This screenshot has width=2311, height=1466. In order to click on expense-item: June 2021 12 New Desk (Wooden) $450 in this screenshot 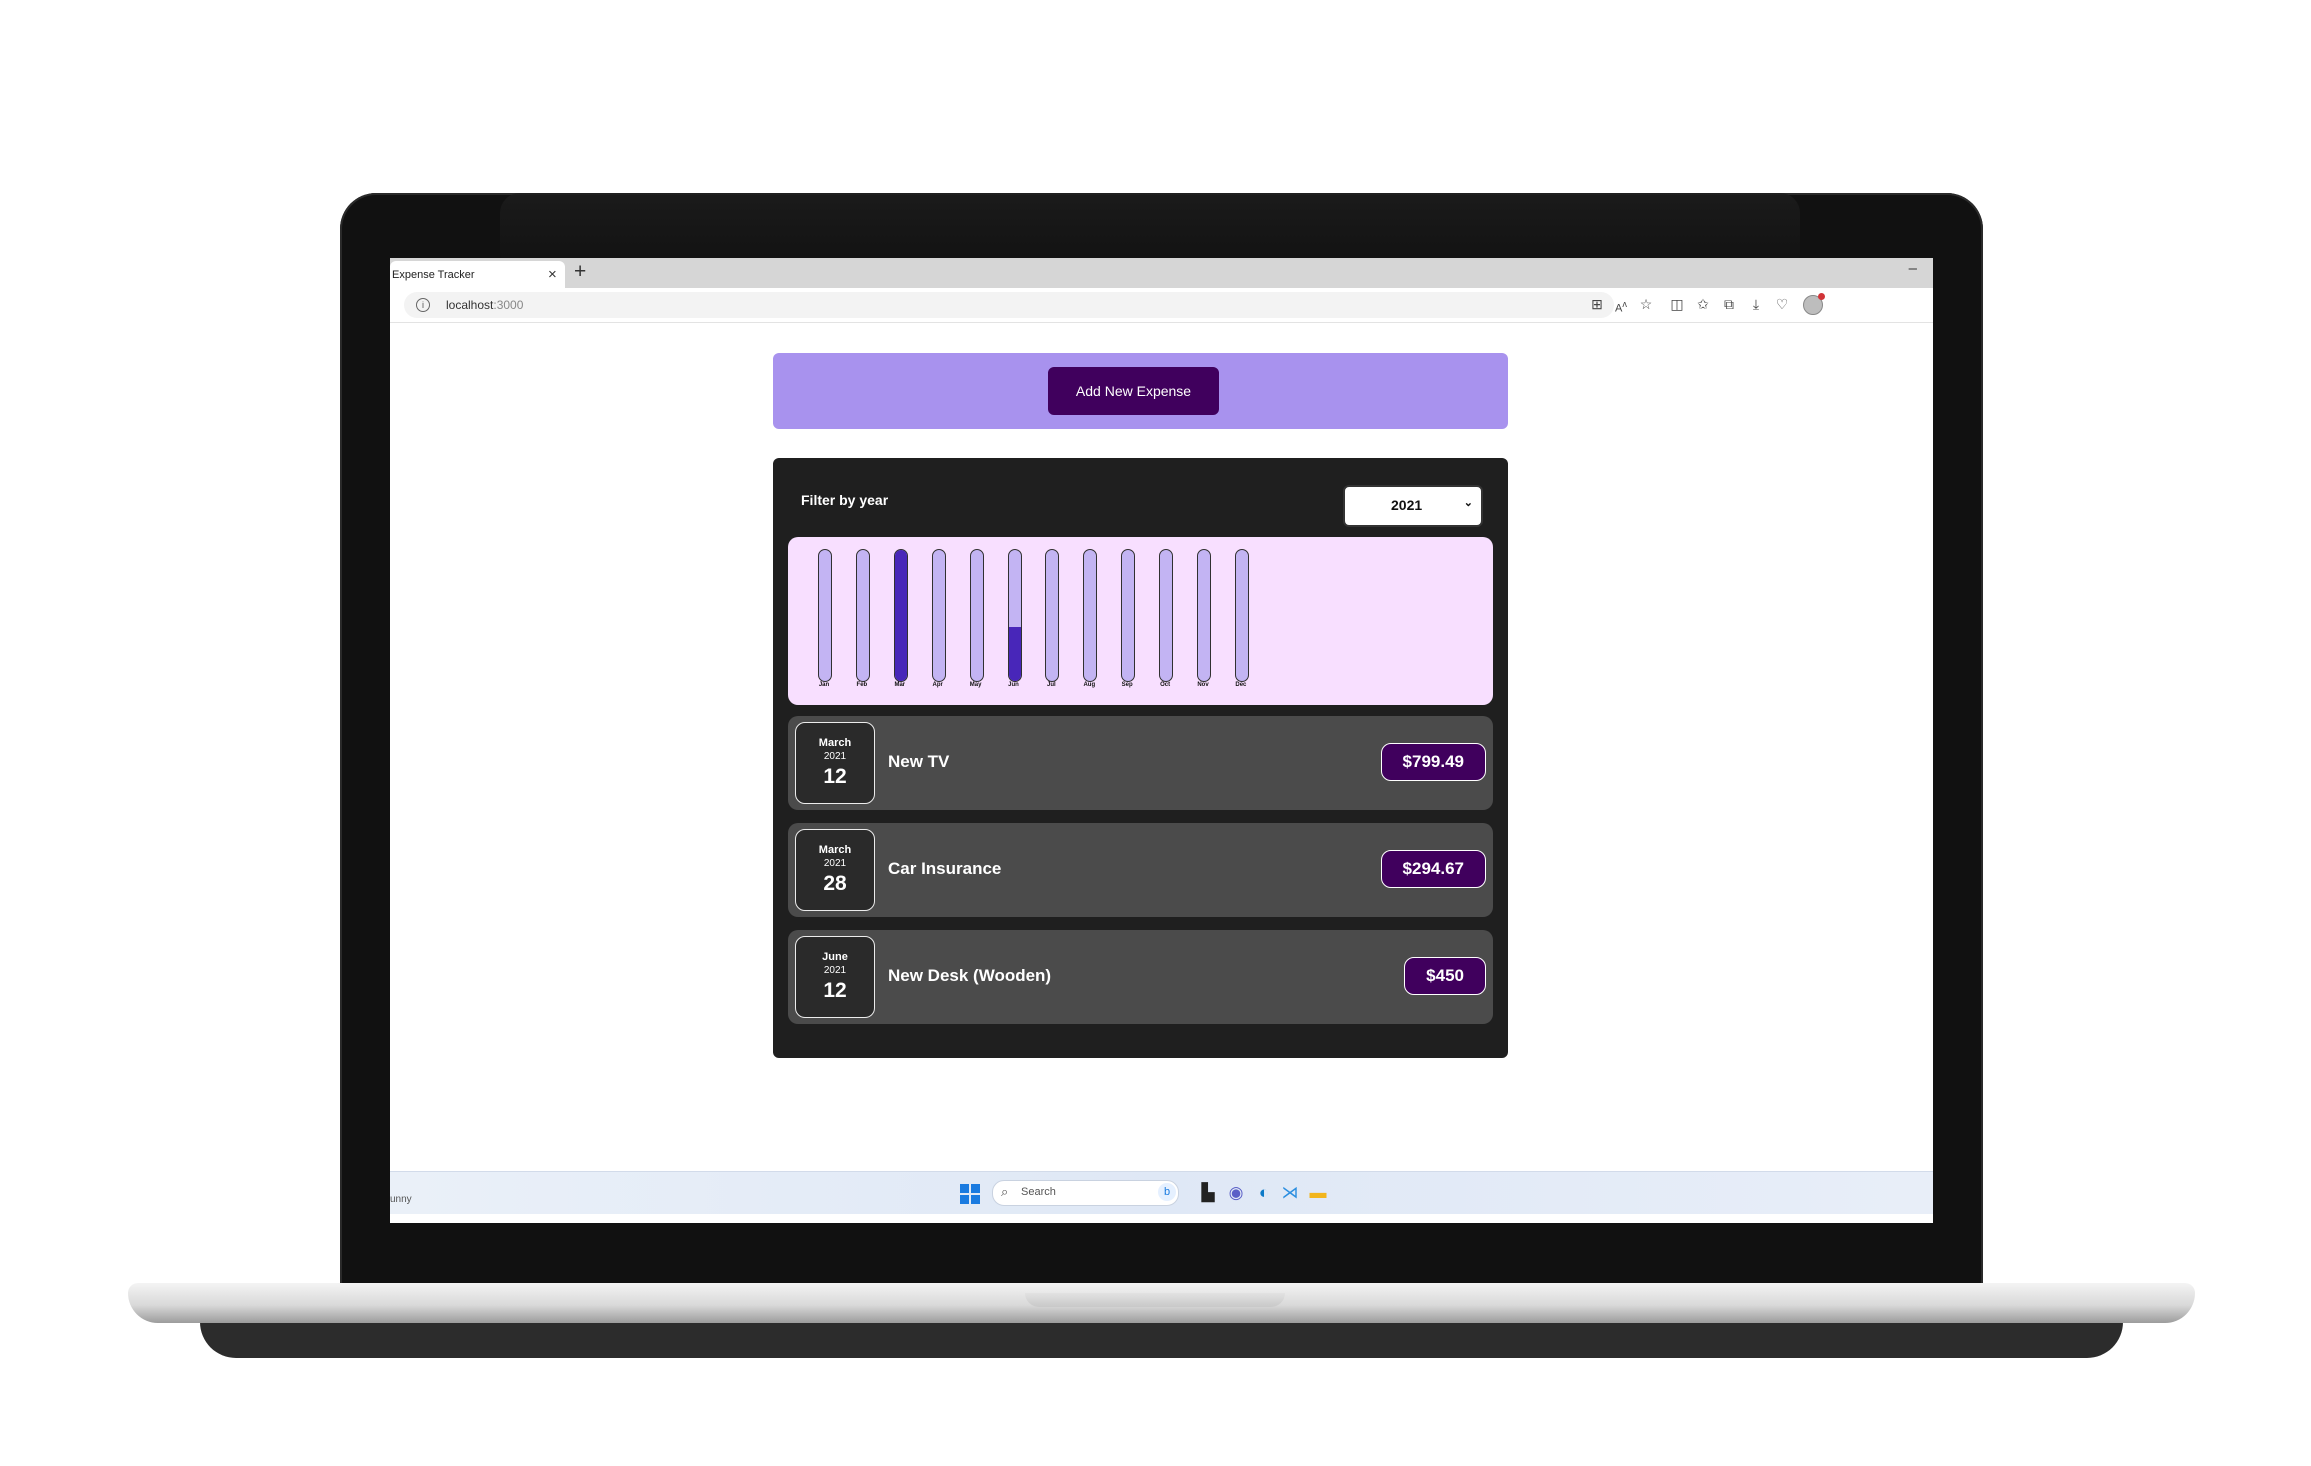, I will do `click(1140, 977)`.